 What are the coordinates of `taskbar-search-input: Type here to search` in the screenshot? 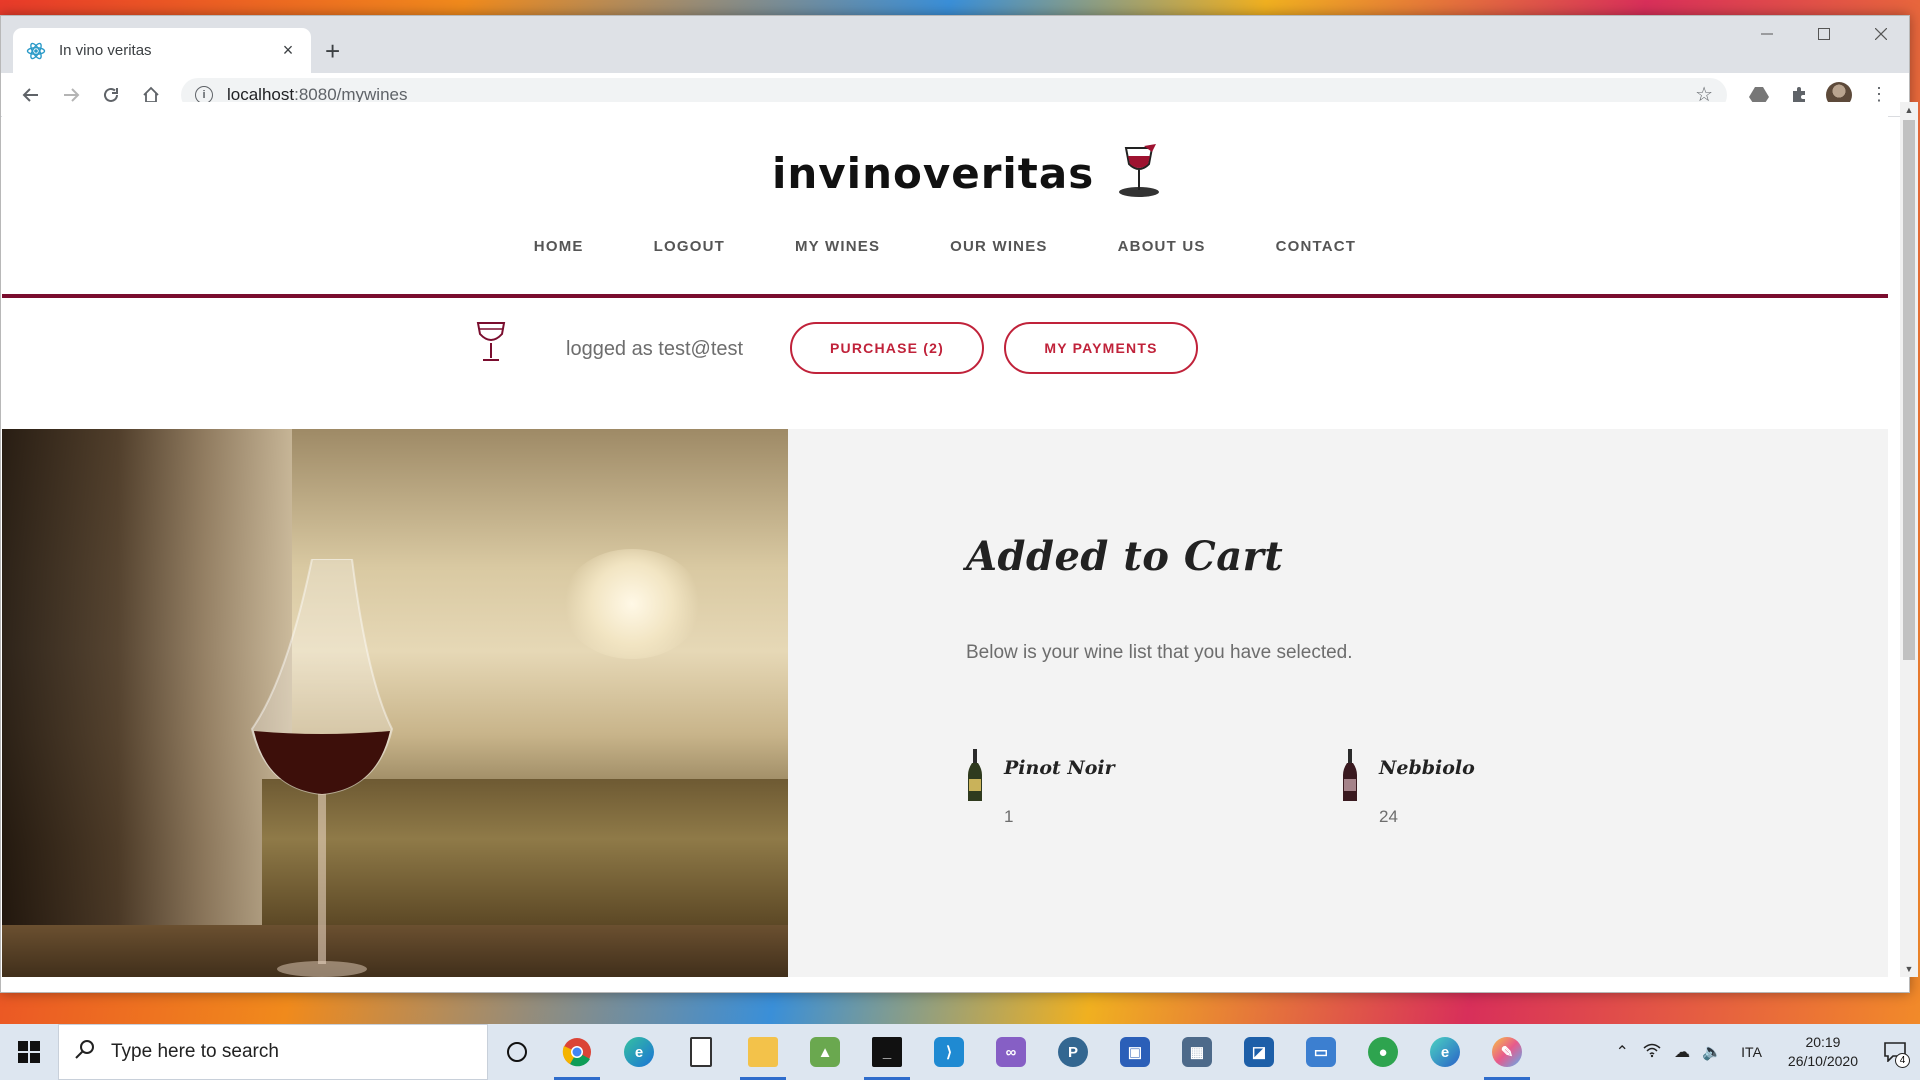 It's located at (273, 1052).